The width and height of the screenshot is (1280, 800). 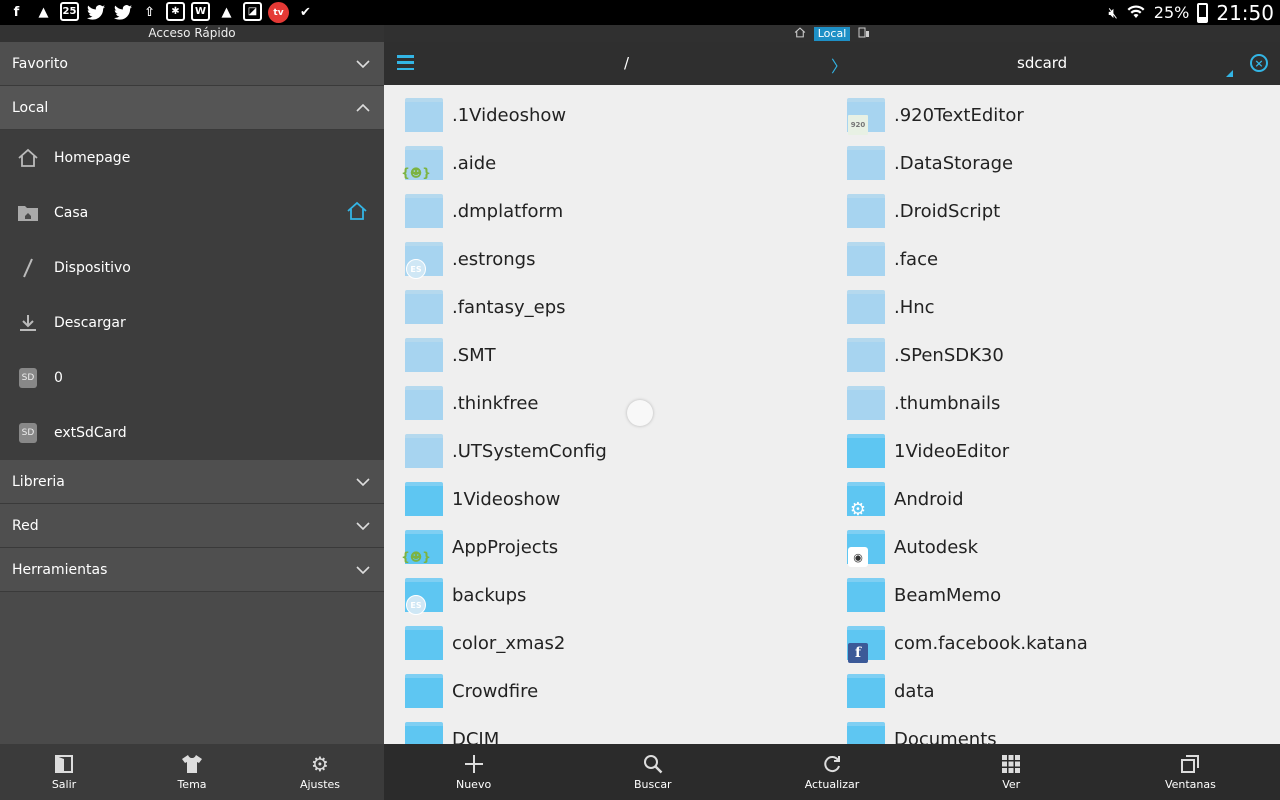 I want to click on folder-item: .DataStorage, so click(x=1063, y=163).